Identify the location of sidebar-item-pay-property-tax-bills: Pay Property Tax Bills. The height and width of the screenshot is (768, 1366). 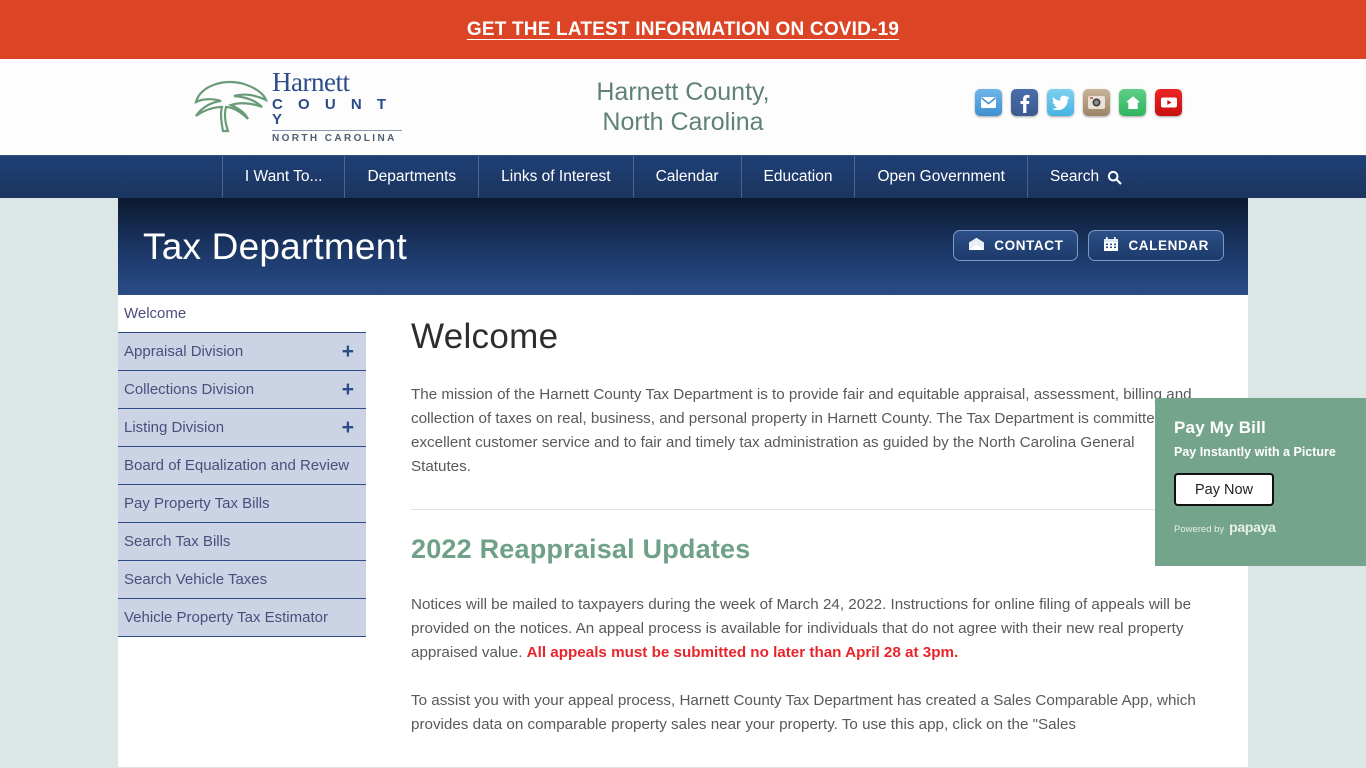
(242, 504).